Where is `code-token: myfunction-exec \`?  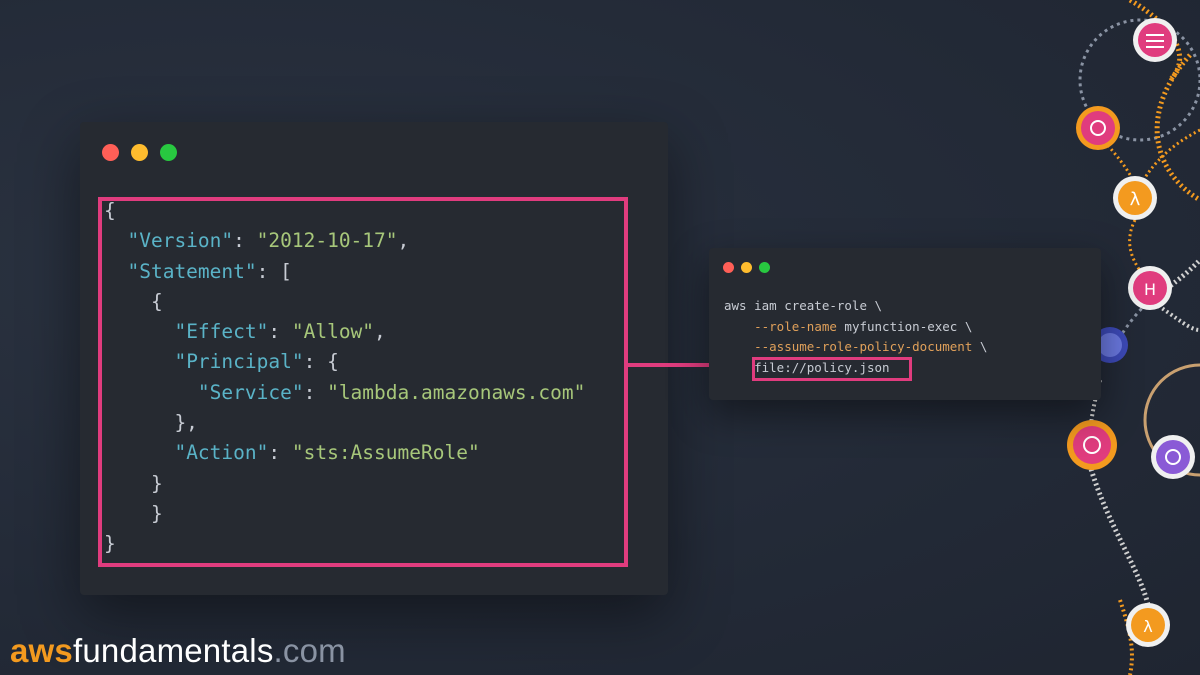 code-token: myfunction-exec \ is located at coordinates (904, 326).